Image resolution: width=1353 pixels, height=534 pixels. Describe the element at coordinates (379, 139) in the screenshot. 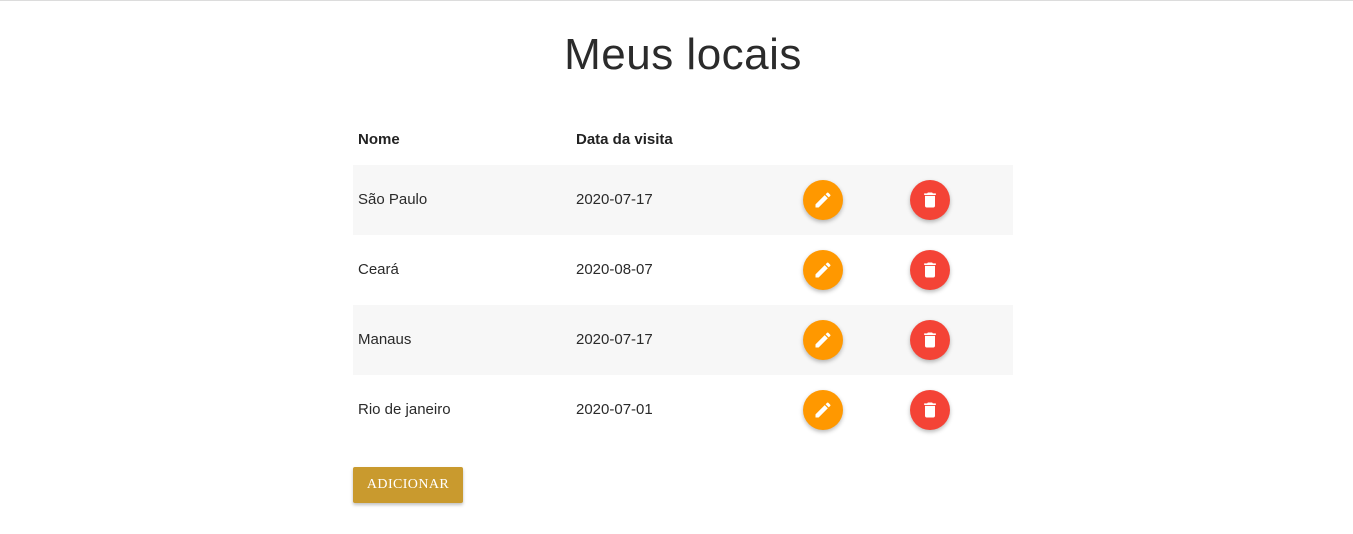

I see `column-header-name: Nome` at that location.